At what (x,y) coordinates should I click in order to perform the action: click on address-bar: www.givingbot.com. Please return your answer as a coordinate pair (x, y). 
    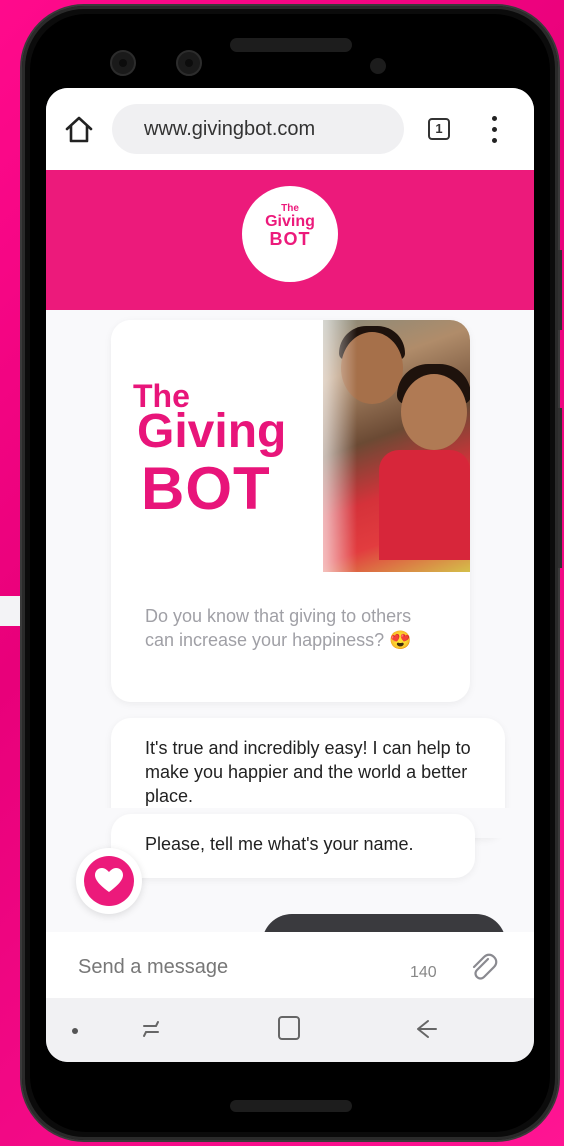
    Looking at the image, I should click on (258, 129).